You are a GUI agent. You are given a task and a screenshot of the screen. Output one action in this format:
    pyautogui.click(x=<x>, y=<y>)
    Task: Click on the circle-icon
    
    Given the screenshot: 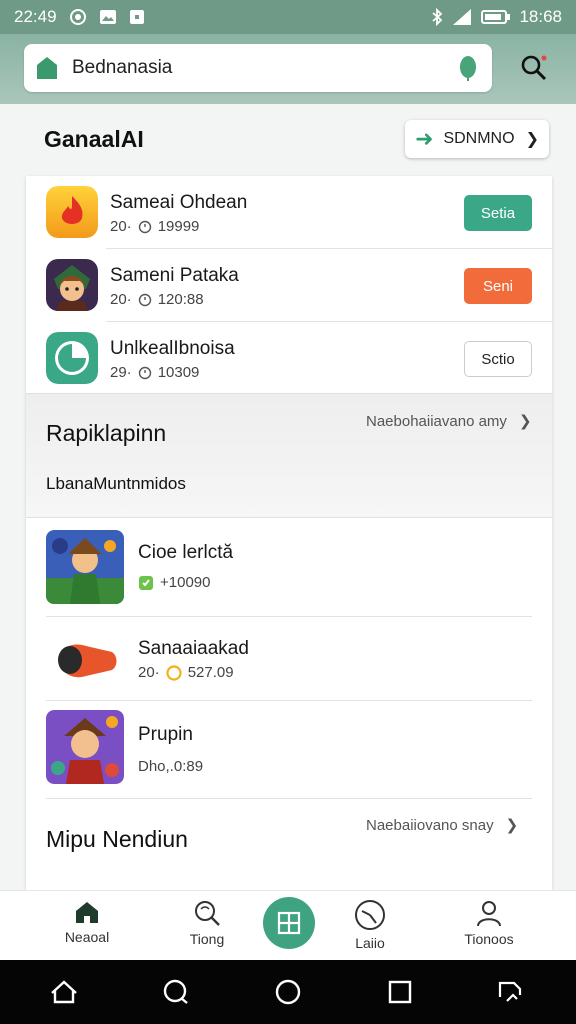 What is the action you would take?
    pyautogui.click(x=288, y=992)
    